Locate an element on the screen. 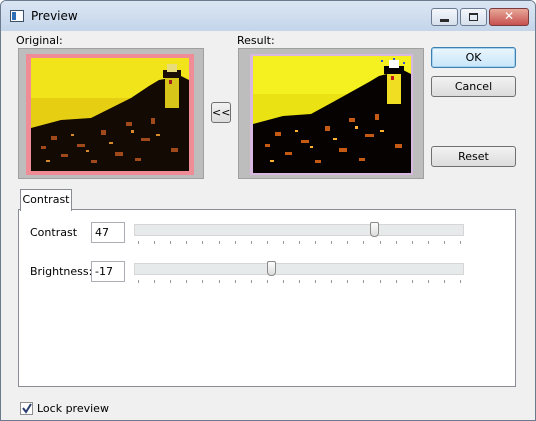 The image size is (536, 421). brightness-slider-track is located at coordinates (299, 269).